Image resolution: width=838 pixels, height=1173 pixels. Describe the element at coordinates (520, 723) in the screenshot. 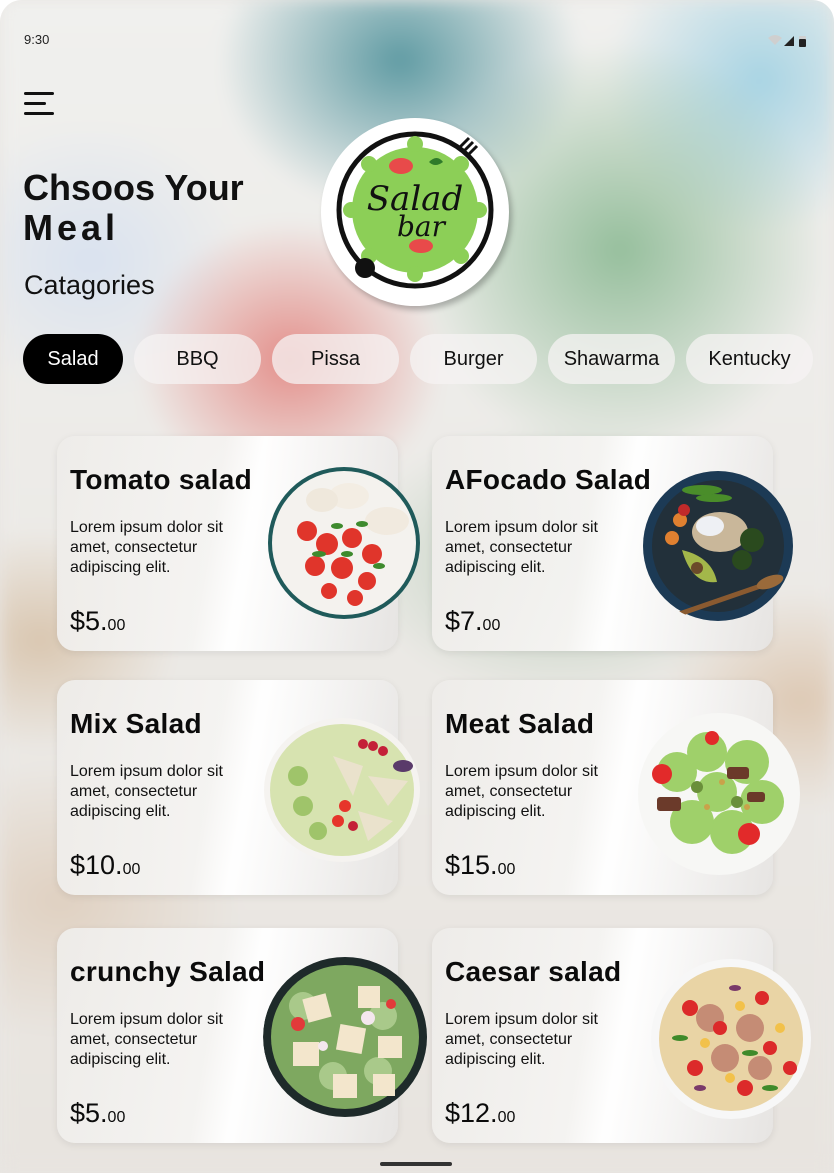

I see `item-name: Meat Salad` at that location.